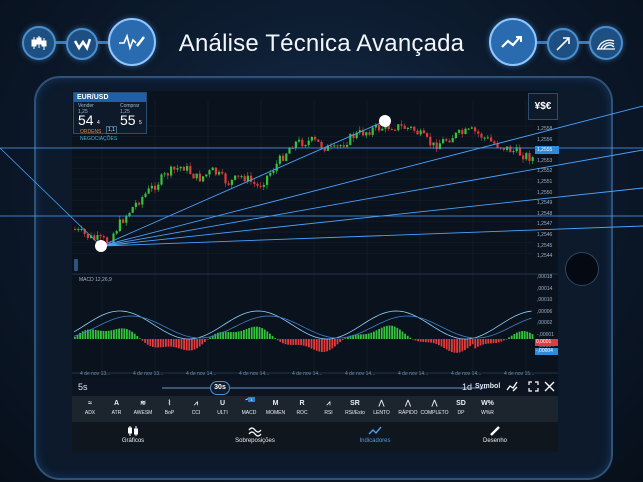  Describe the element at coordinates (90, 407) in the screenshot. I see `indicator-adx: ≈ ADX` at that location.